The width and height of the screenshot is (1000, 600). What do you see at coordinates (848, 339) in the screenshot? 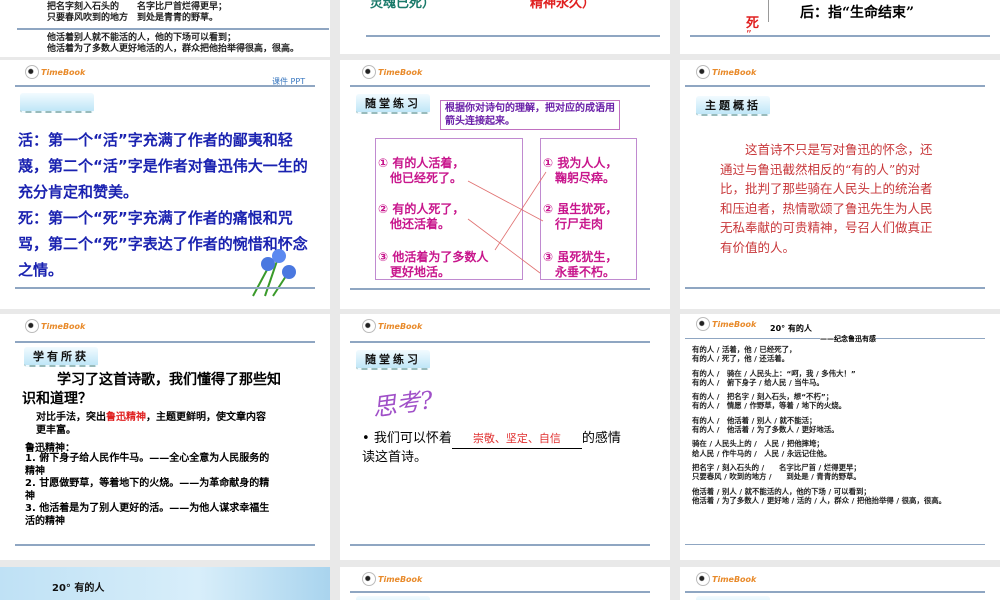
I see `poem-subtitle: ——纪念鲁迅有感` at bounding box center [848, 339].